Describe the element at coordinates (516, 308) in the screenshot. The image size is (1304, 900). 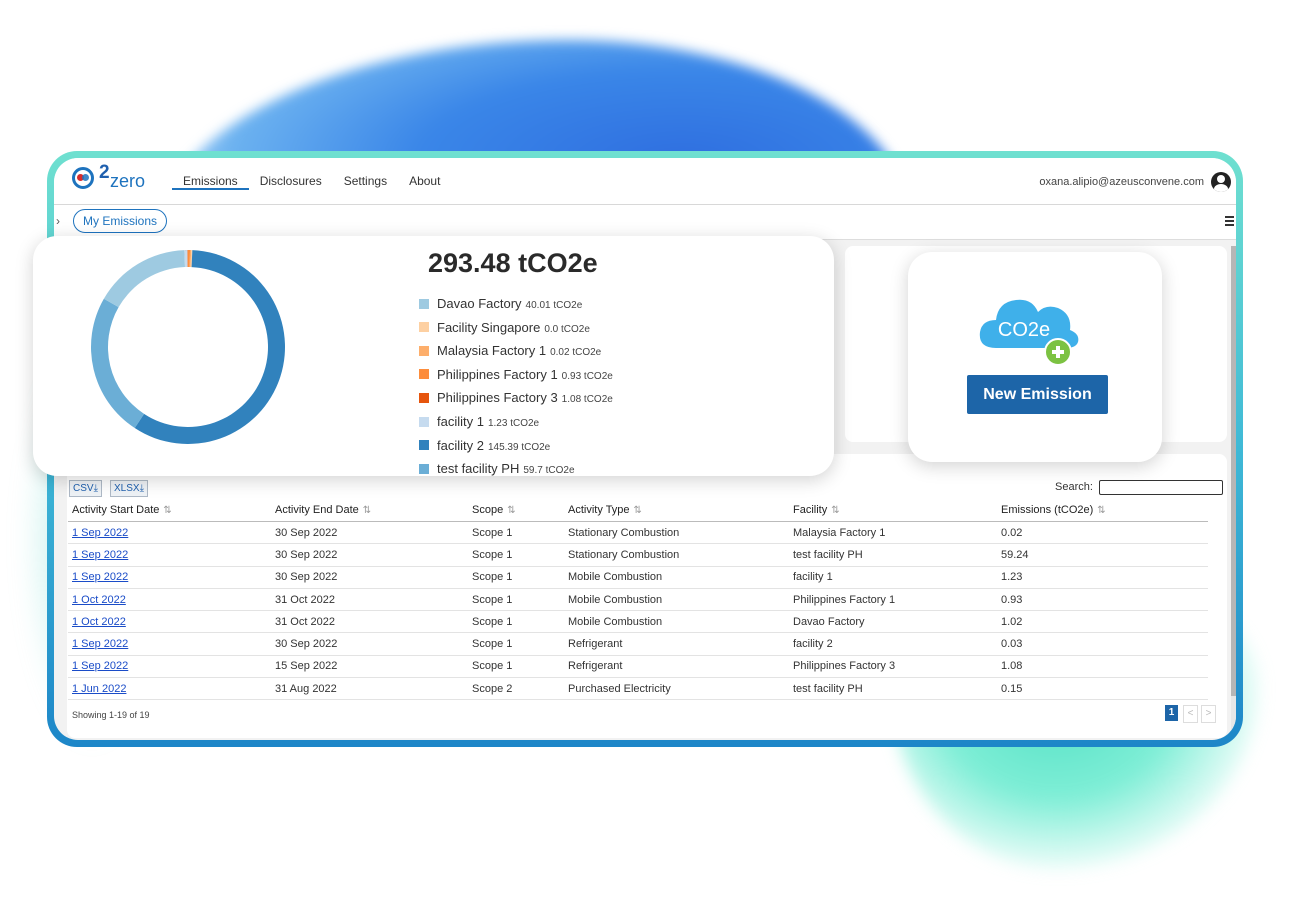
I see `legend-item: Davao Factory 40.01 tCO2e` at that location.